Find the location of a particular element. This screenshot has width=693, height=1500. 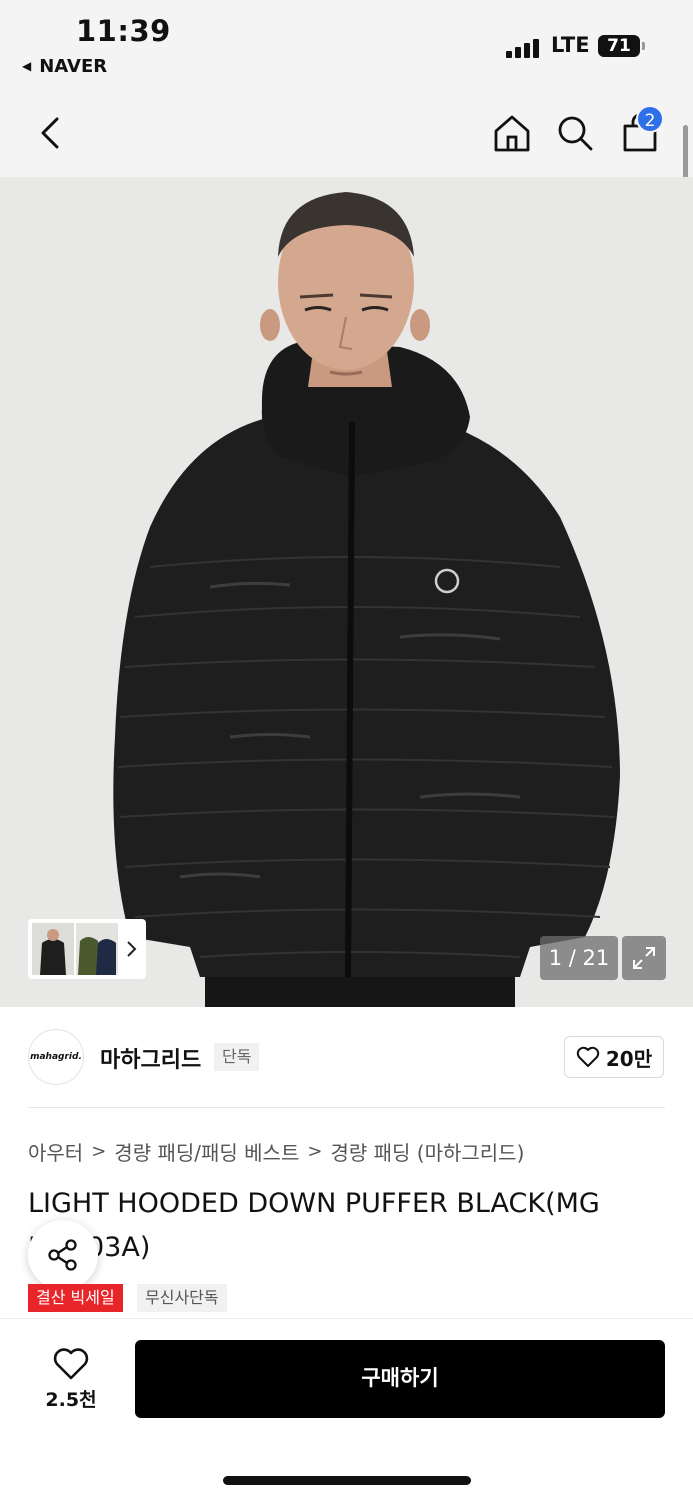

chevron-left-icon is located at coordinates (50, 133).